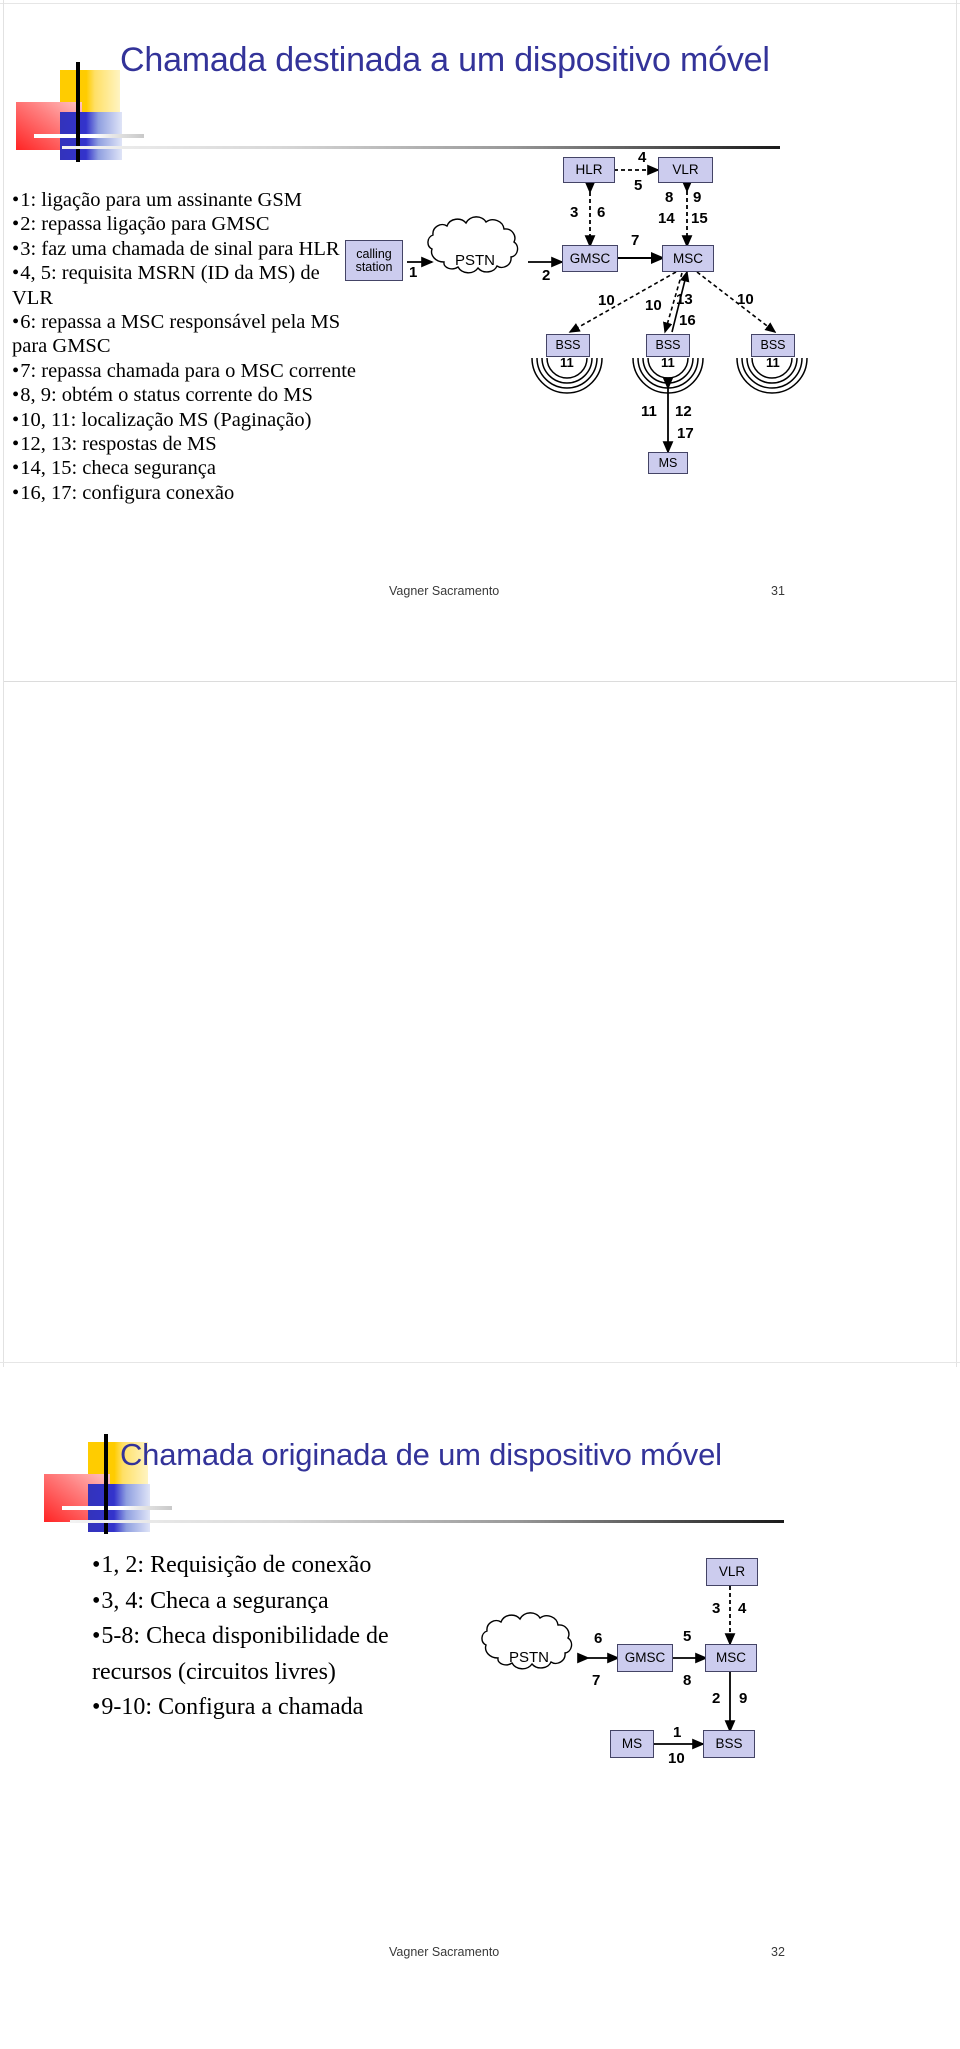 The width and height of the screenshot is (960, 2049). I want to click on step-label-11-ms: 11, so click(649, 411).